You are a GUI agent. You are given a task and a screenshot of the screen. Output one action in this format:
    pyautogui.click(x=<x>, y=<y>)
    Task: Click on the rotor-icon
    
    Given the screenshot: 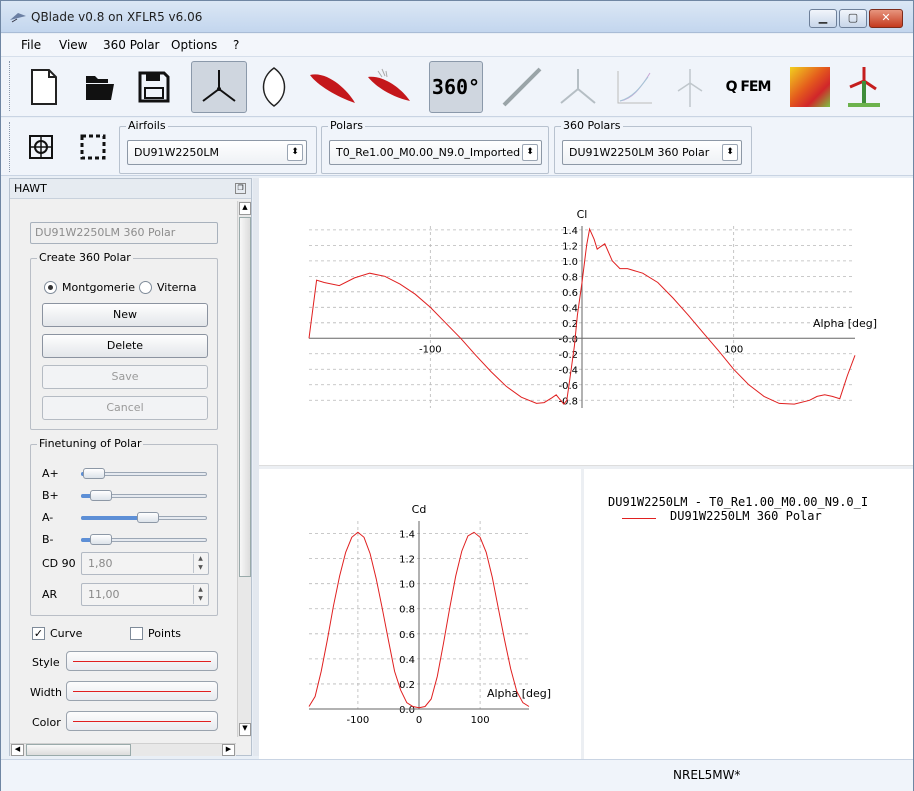 What is the action you would take?
    pyautogui.click(x=219, y=86)
    